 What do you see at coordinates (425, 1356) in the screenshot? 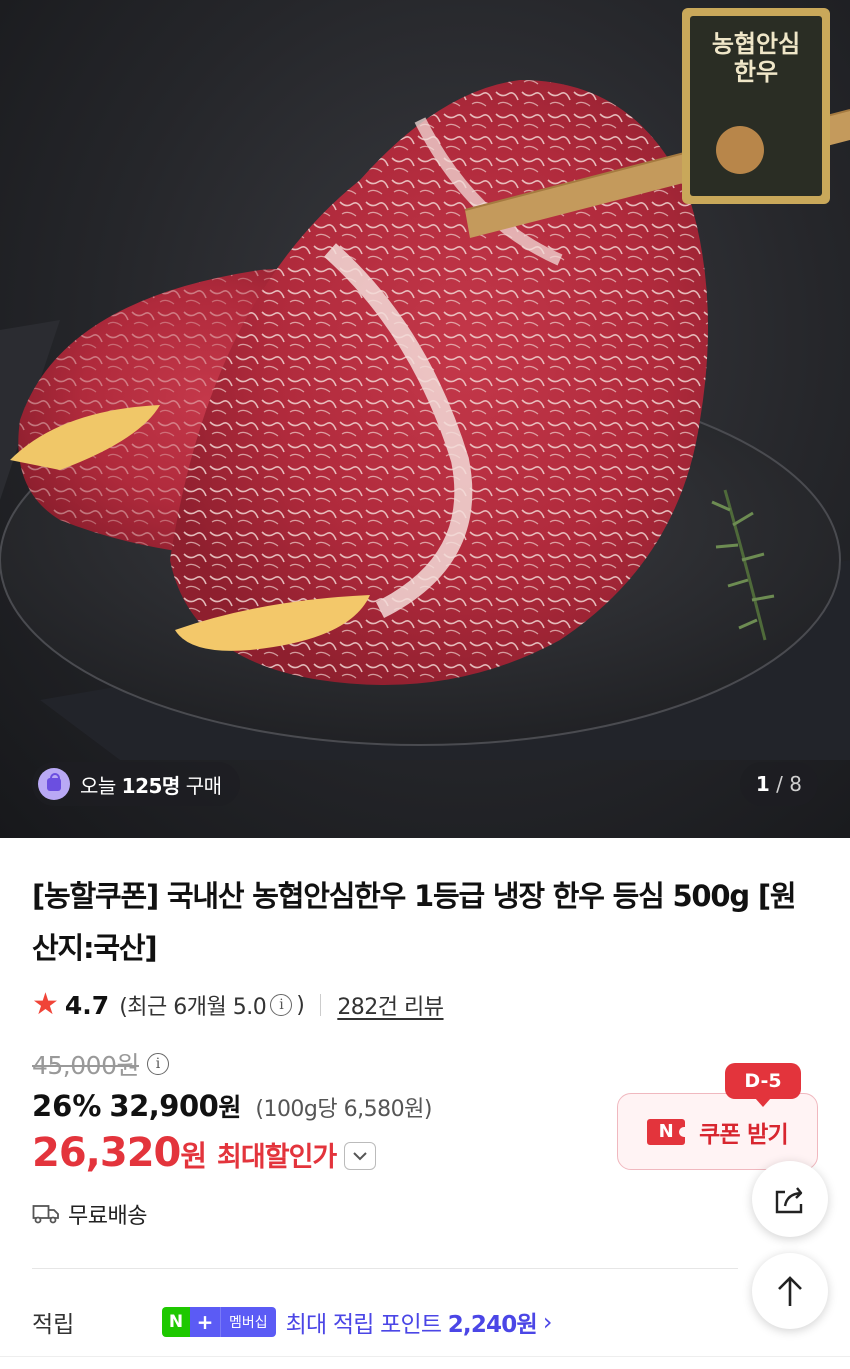
I see `bottom-divider` at bounding box center [425, 1356].